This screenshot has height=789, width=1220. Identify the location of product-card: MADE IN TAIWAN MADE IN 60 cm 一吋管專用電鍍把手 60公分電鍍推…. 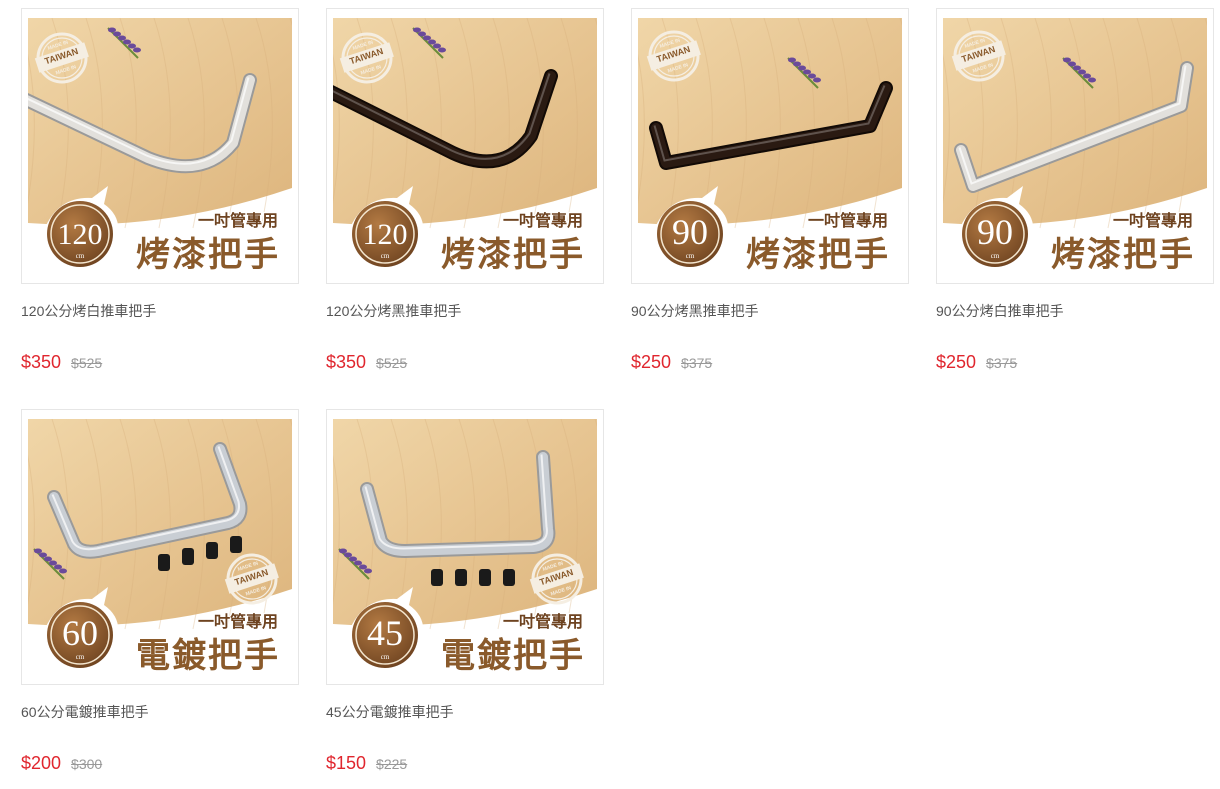
(160, 599).